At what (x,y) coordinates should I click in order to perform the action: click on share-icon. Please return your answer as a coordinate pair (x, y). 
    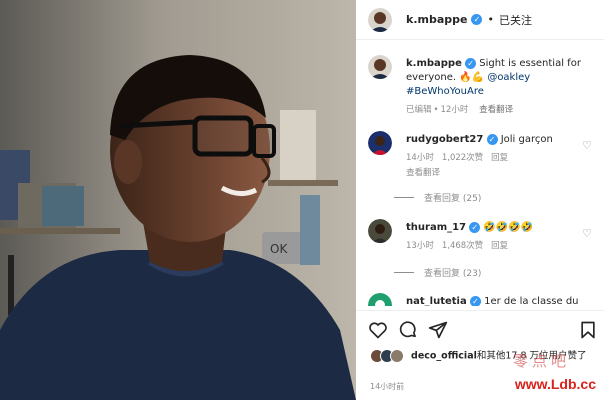
    Looking at the image, I should click on (438, 330).